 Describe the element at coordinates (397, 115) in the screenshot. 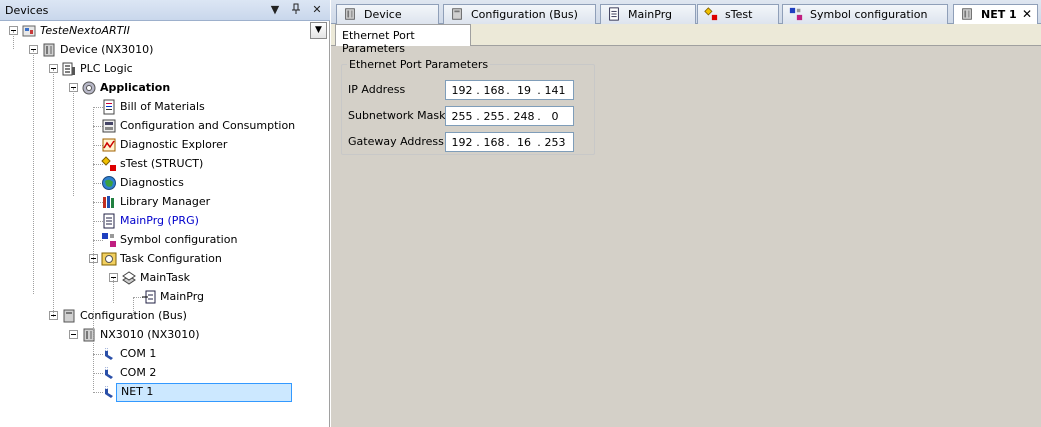

I see `field-label: Subnetwork Mask` at that location.